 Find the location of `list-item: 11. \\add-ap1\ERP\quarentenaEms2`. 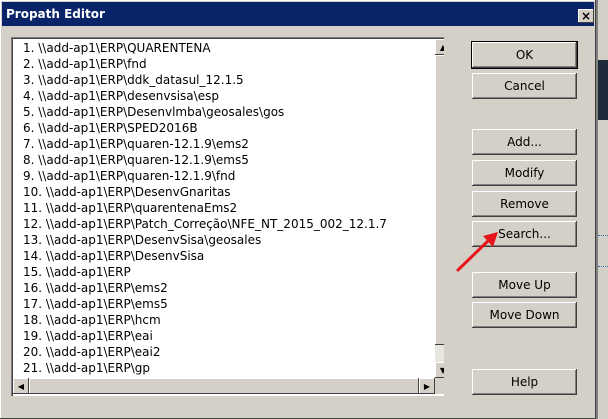

list-item: 11. \\add-ap1\ERP\quarentenaEms2 is located at coordinates (227, 208).